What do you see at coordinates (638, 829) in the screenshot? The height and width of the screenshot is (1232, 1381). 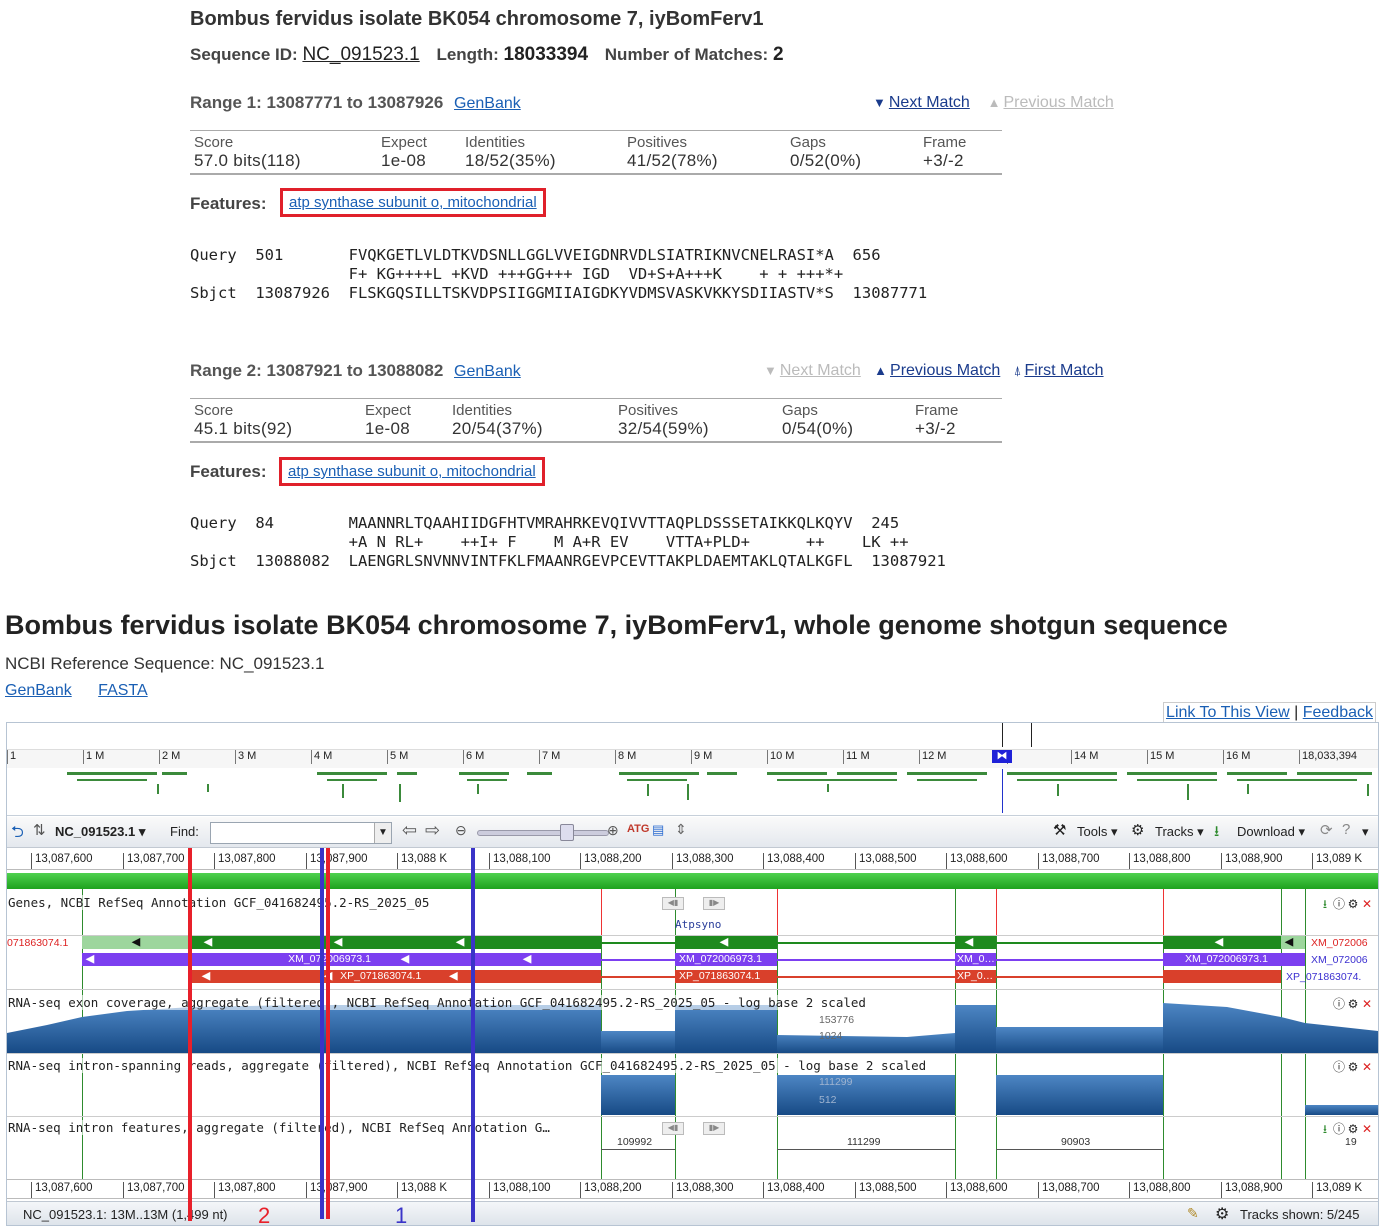 I see `sequence-zoom-icon: ATG` at bounding box center [638, 829].